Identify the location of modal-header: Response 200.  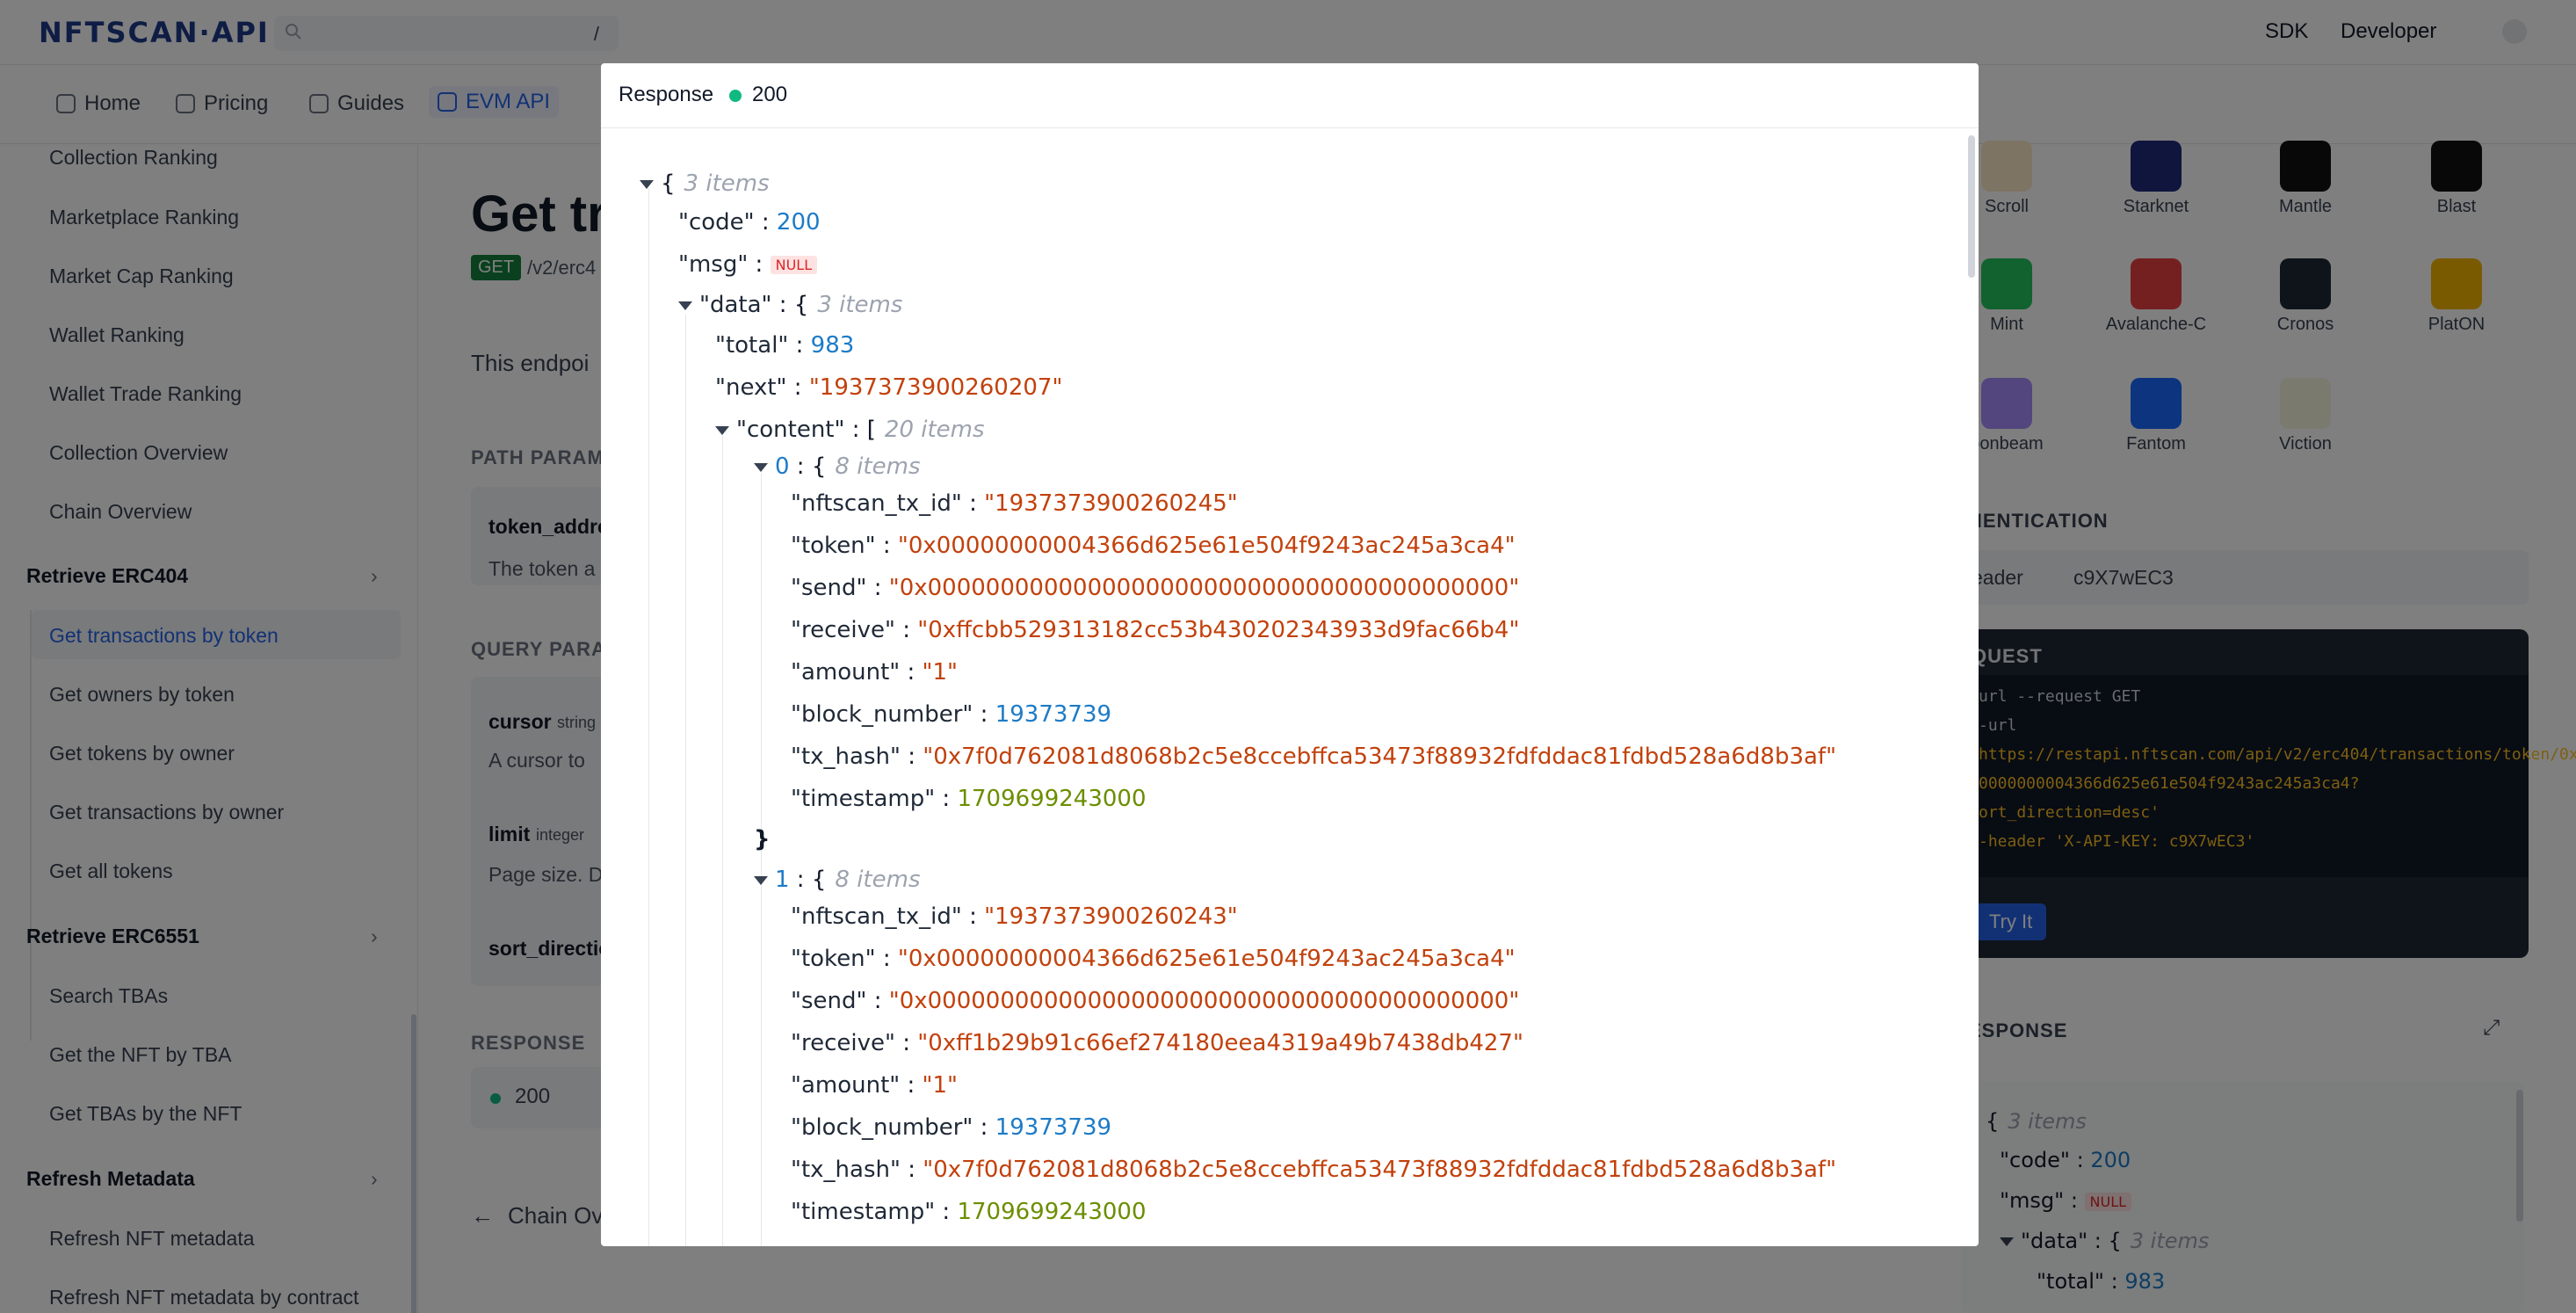
(1290, 95).